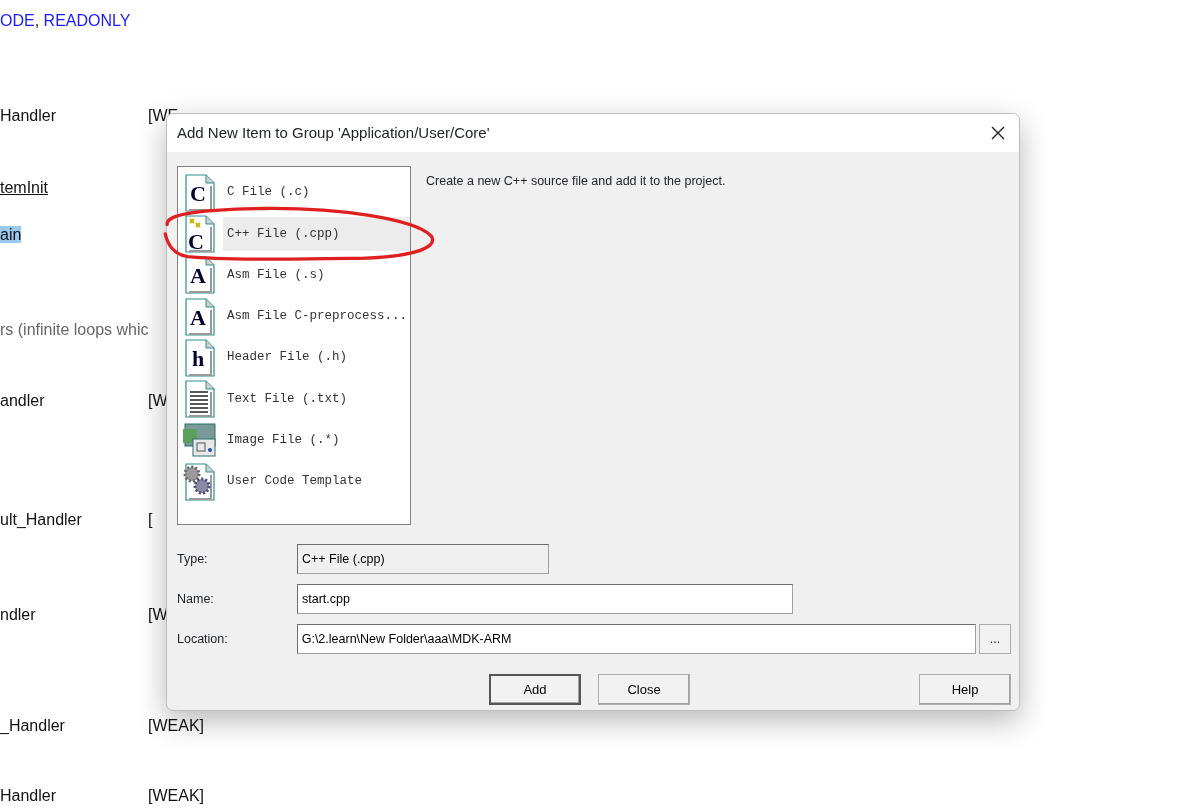 Image resolution: width=1181 pixels, height=808 pixels. What do you see at coordinates (74, 329) in the screenshot?
I see `comment-text: rs (infinite loops whic` at bounding box center [74, 329].